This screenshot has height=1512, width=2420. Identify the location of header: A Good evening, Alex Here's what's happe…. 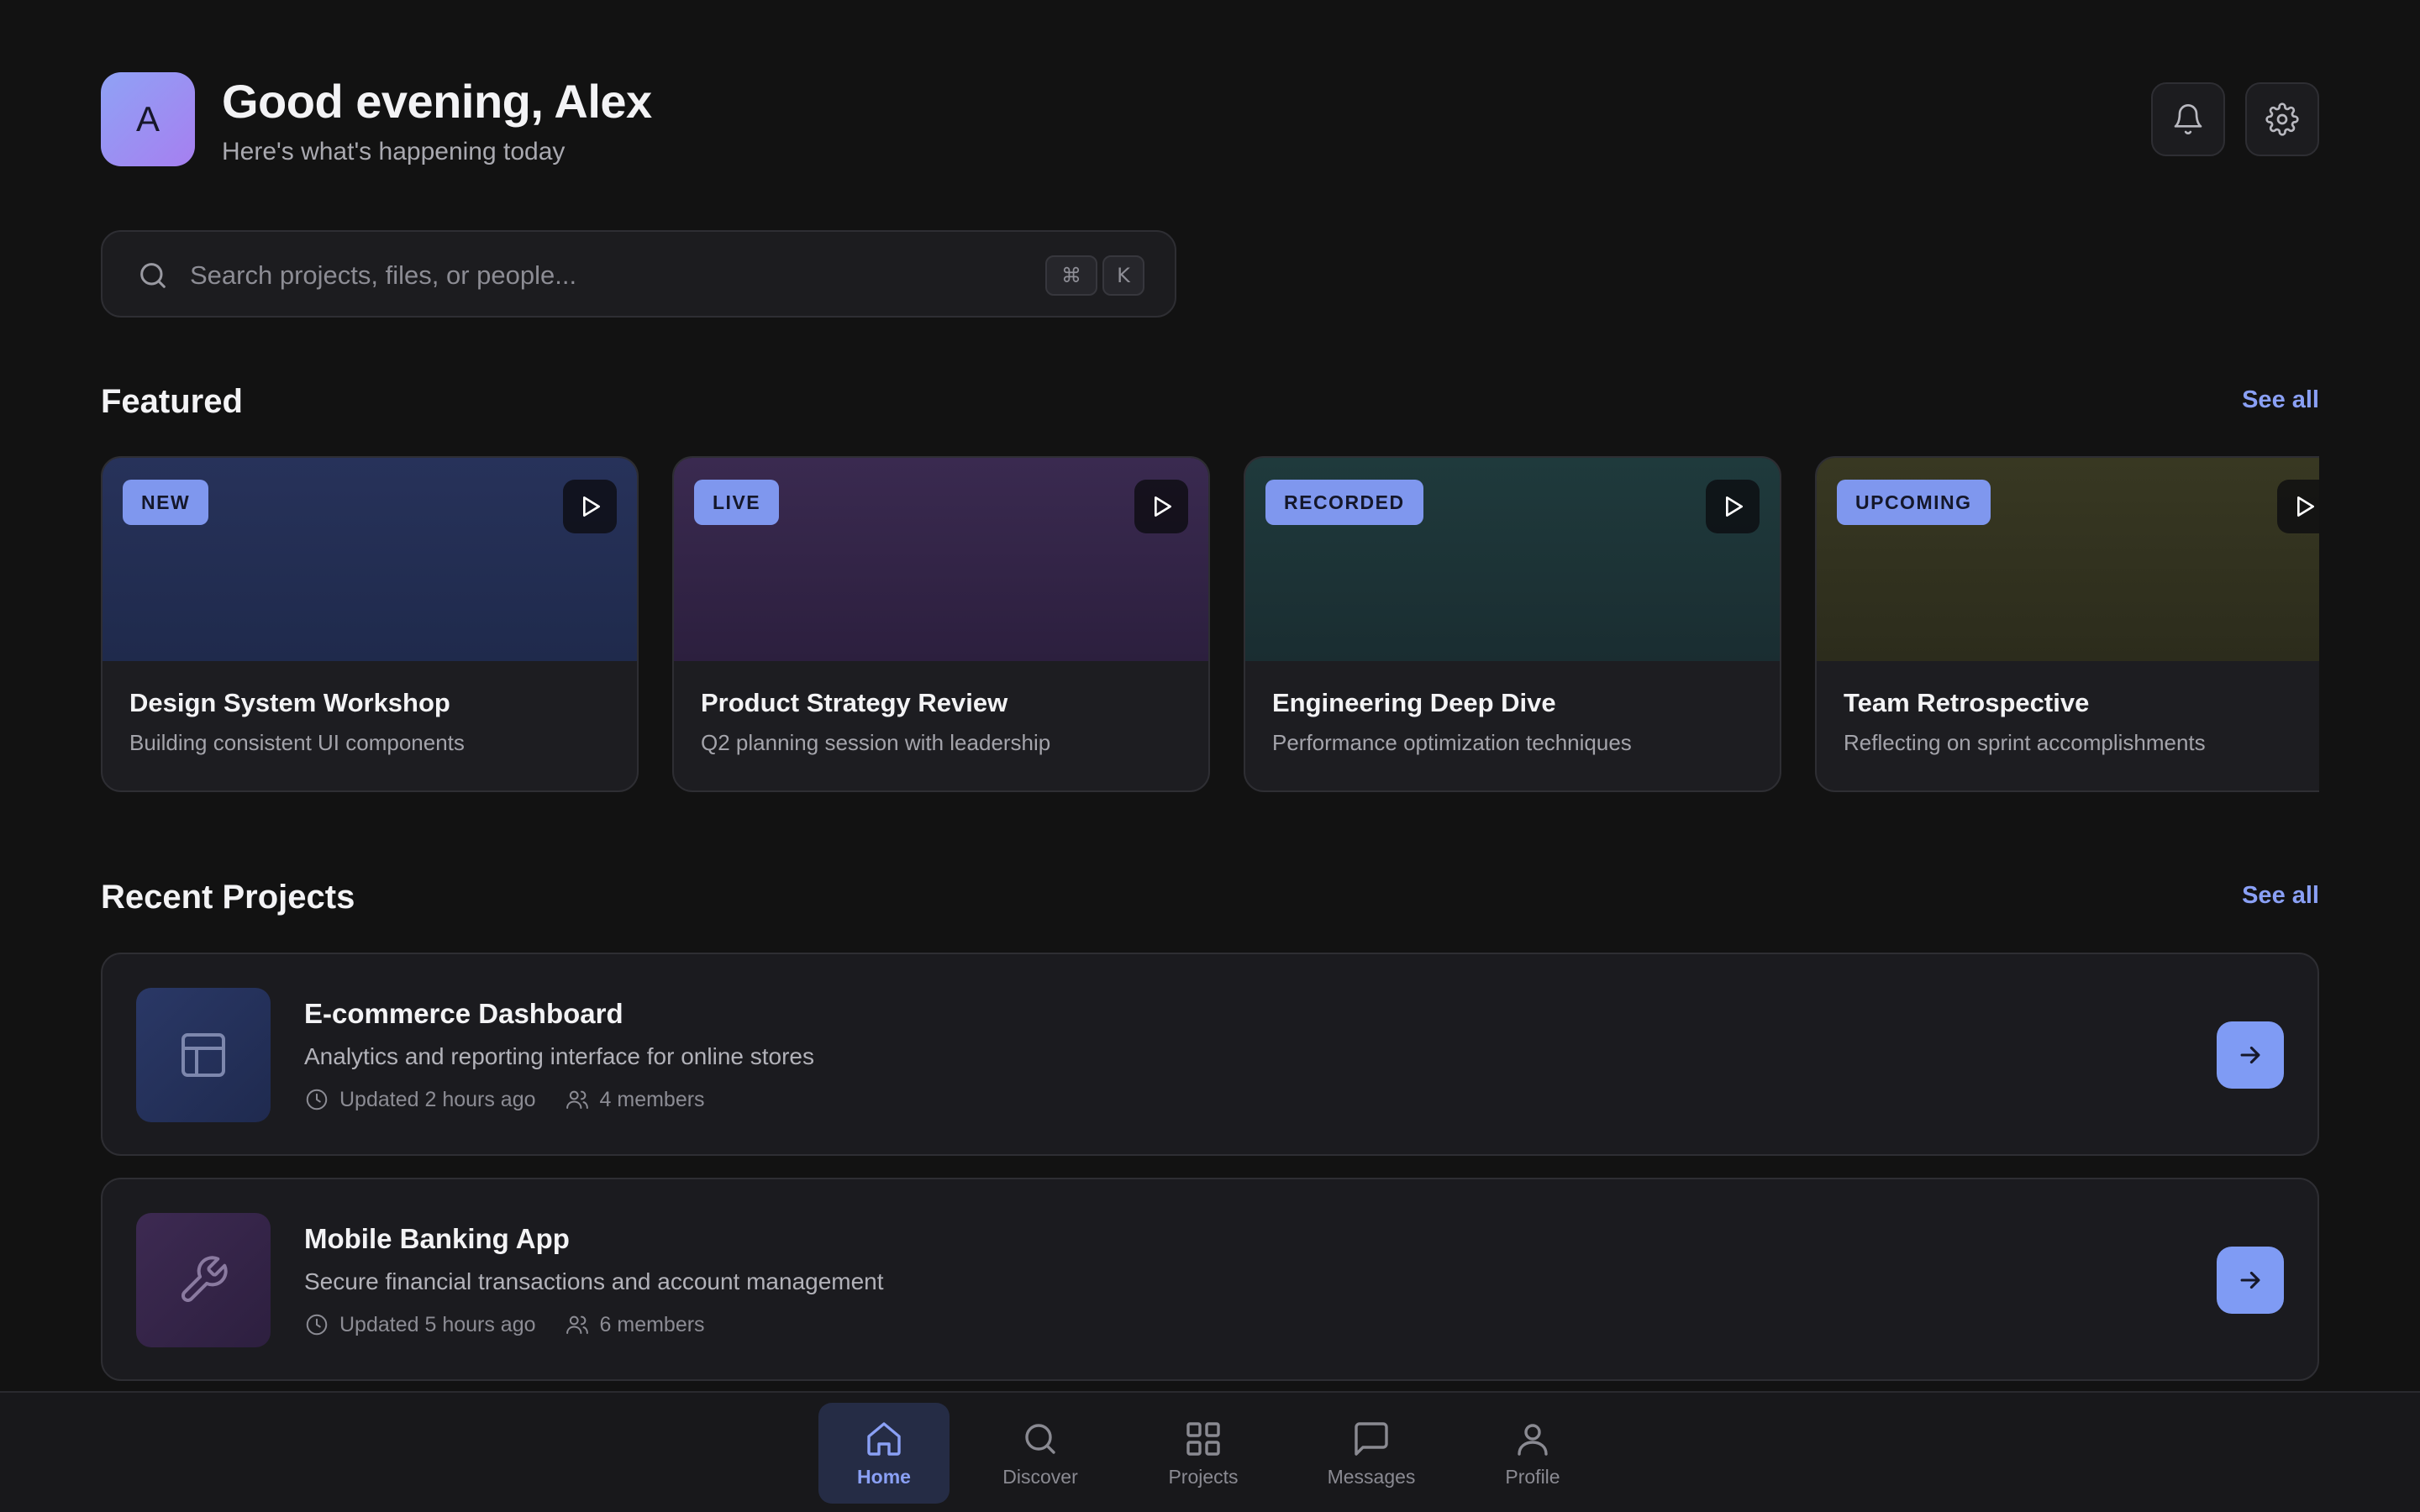
(1210, 119).